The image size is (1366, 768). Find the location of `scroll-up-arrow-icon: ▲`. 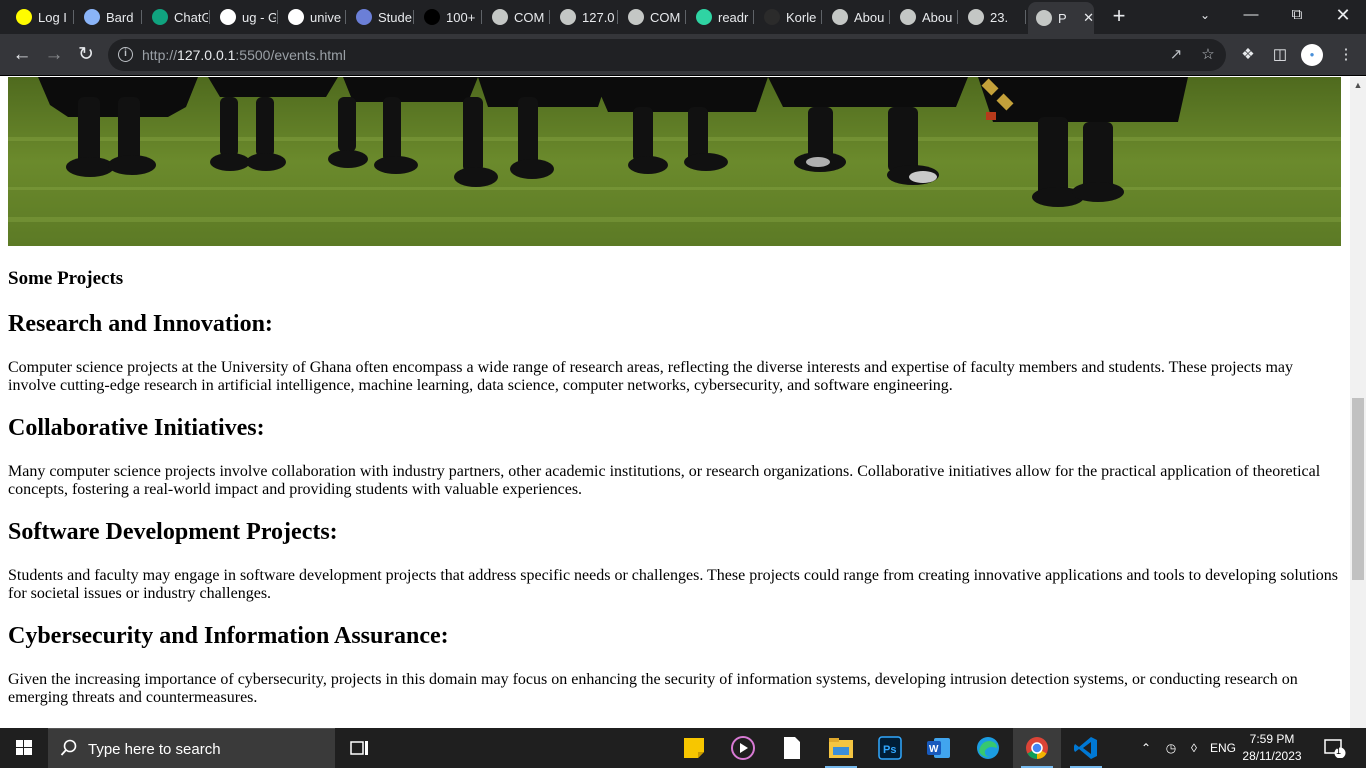

scroll-up-arrow-icon: ▲ is located at coordinates (1358, 85).